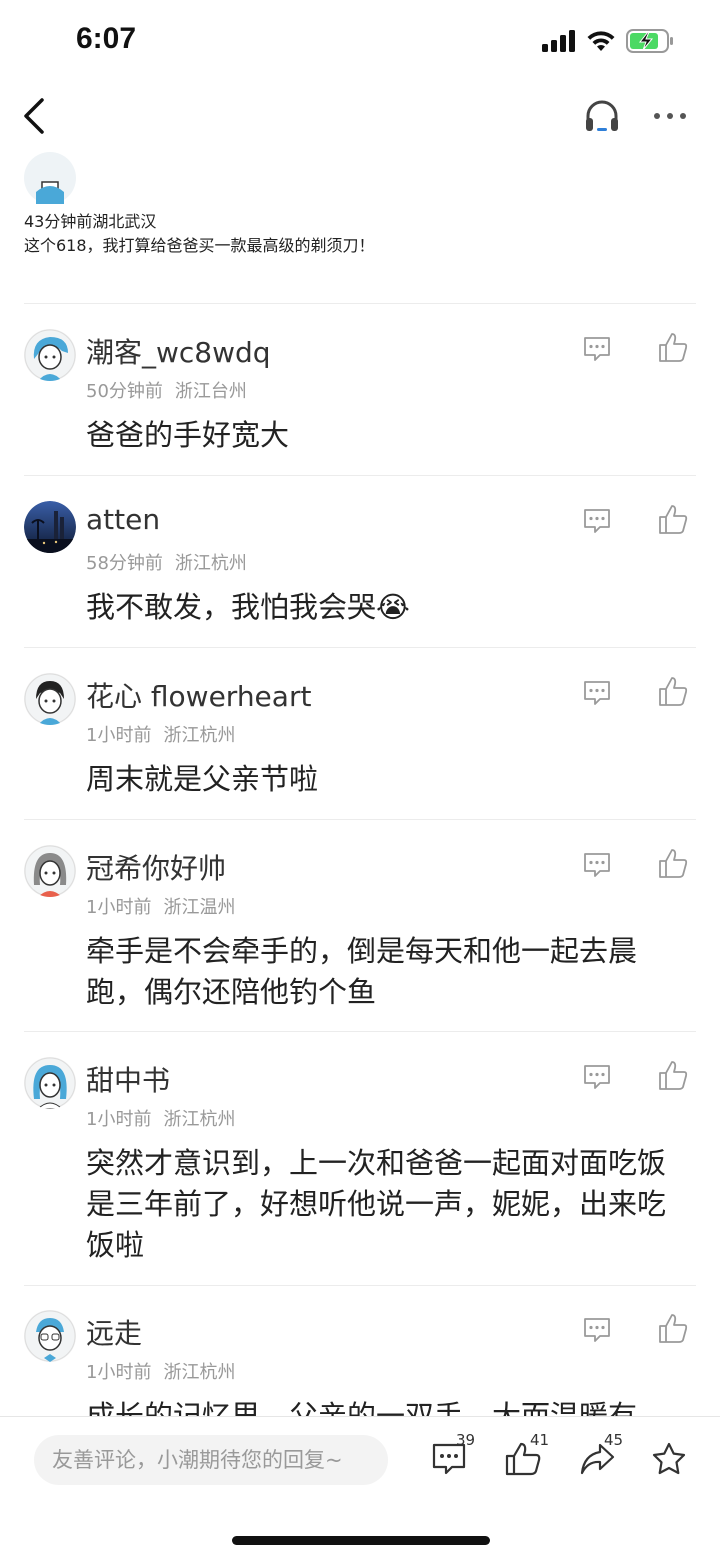  I want to click on chevron-left-icon, so click(35, 116).